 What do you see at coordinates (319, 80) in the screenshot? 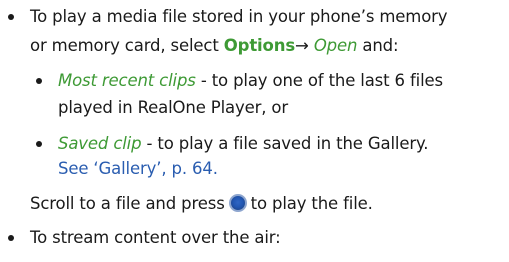
I see `most-recent-desc: - to play one of the last 6 files` at bounding box center [319, 80].